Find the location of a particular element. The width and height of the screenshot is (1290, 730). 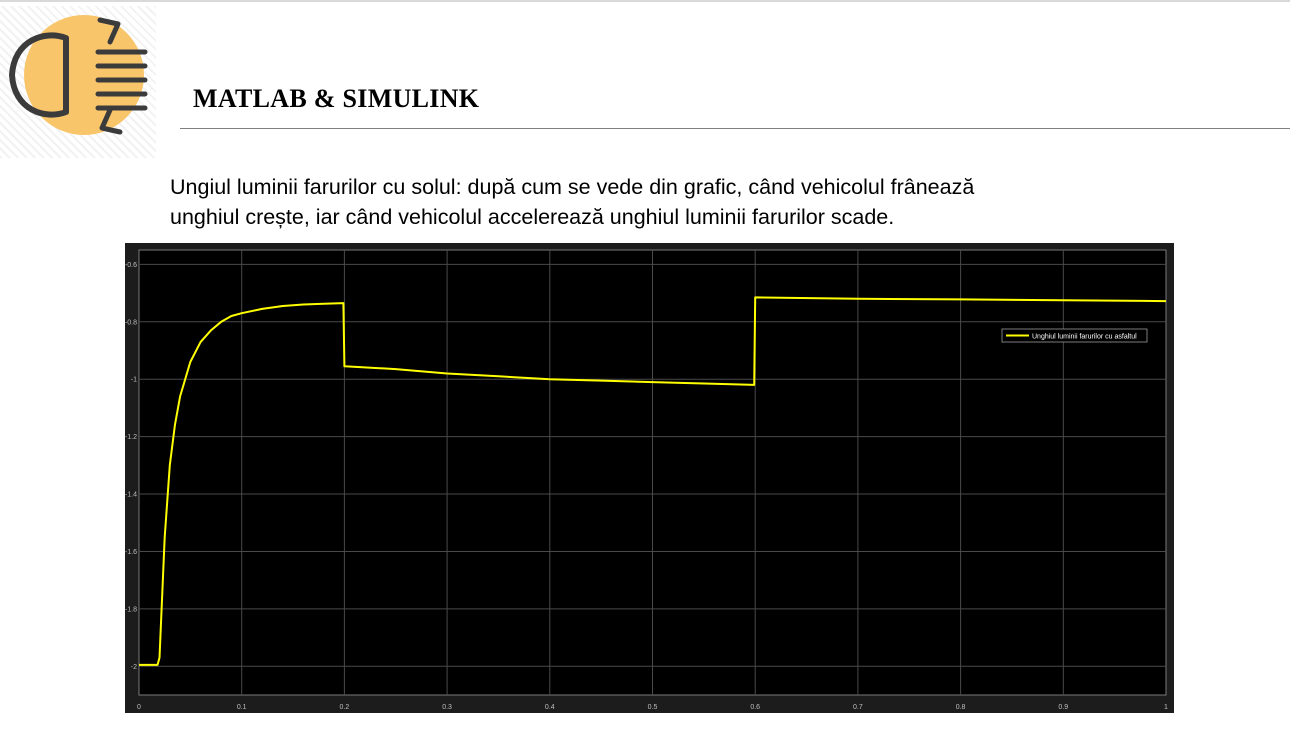

logo is located at coordinates (78, 82).